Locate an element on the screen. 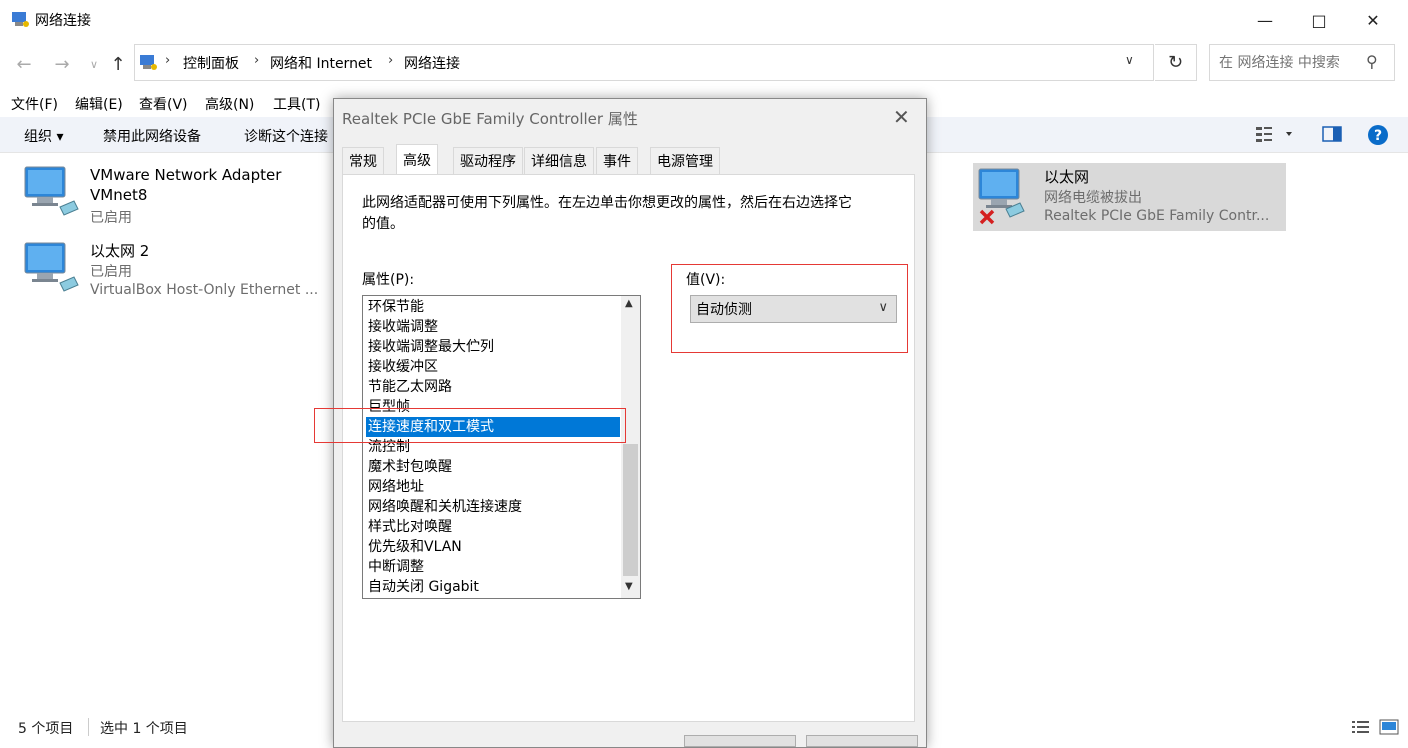  address-dropdown-icon: ∨ is located at coordinates (1129, 60).